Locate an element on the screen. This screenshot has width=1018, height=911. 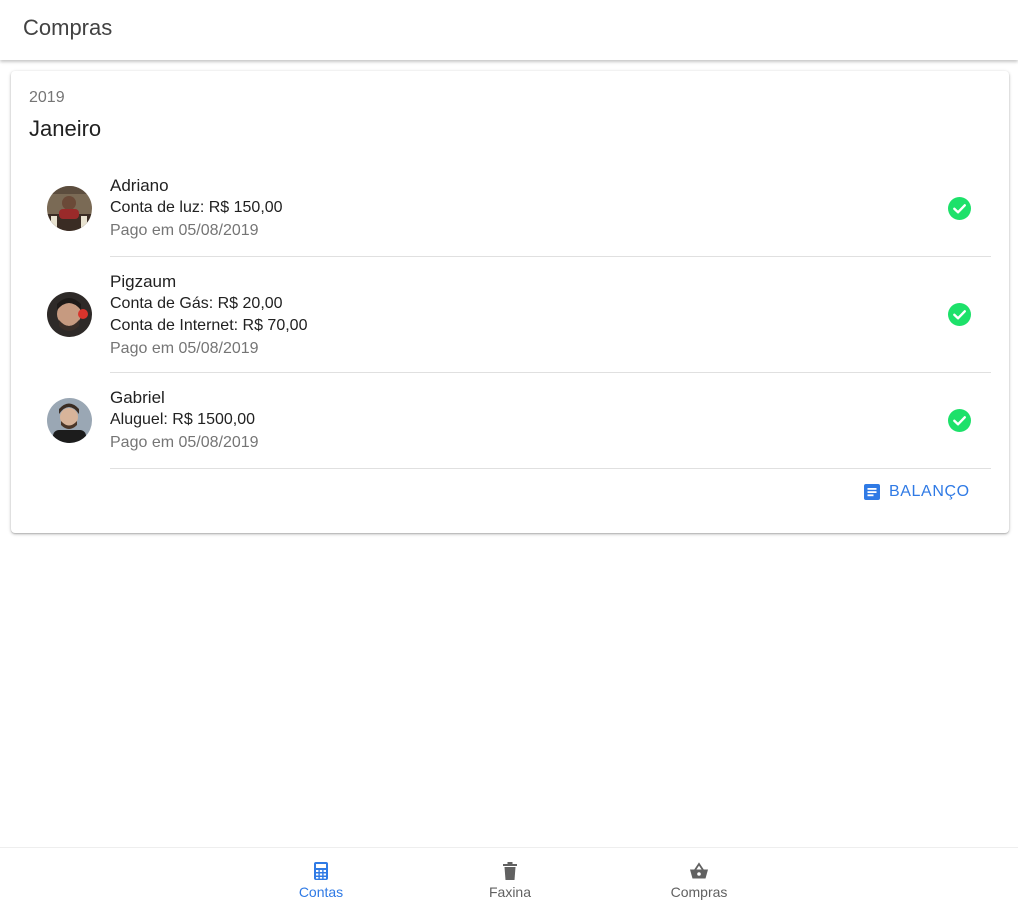
nav-label-faxina: Faxina is located at coordinates (510, 892).